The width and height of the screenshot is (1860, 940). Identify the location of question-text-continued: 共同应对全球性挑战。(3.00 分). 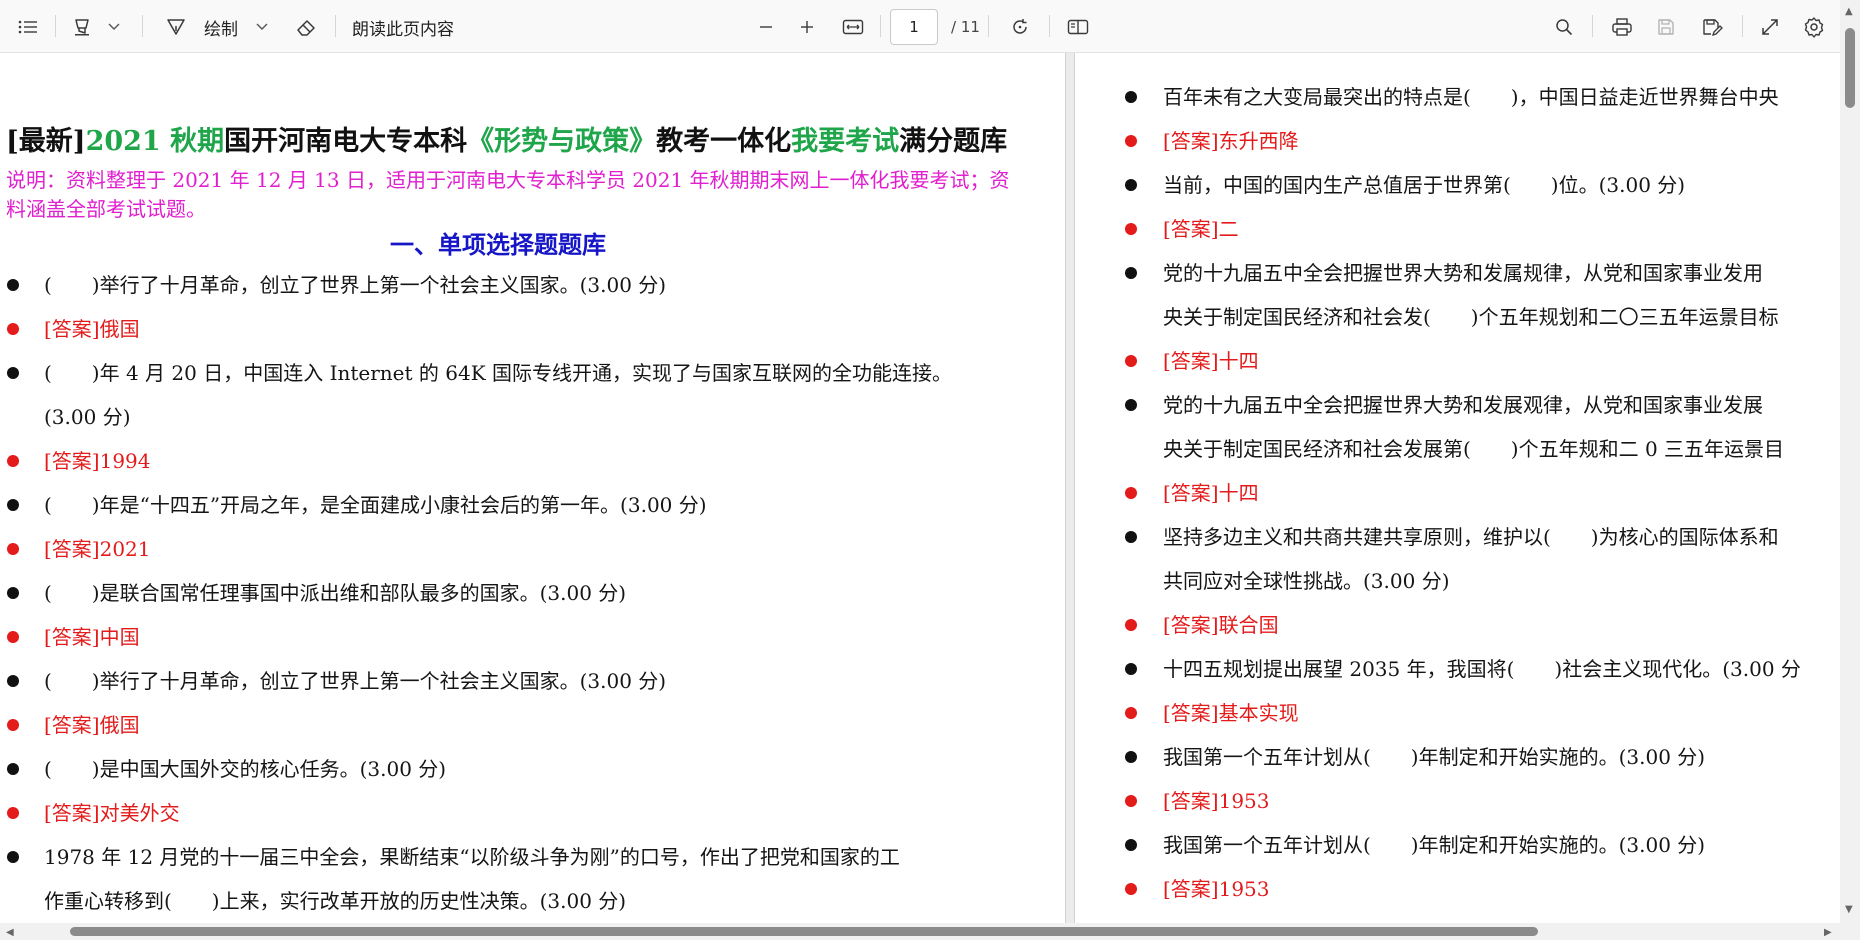
(1306, 581).